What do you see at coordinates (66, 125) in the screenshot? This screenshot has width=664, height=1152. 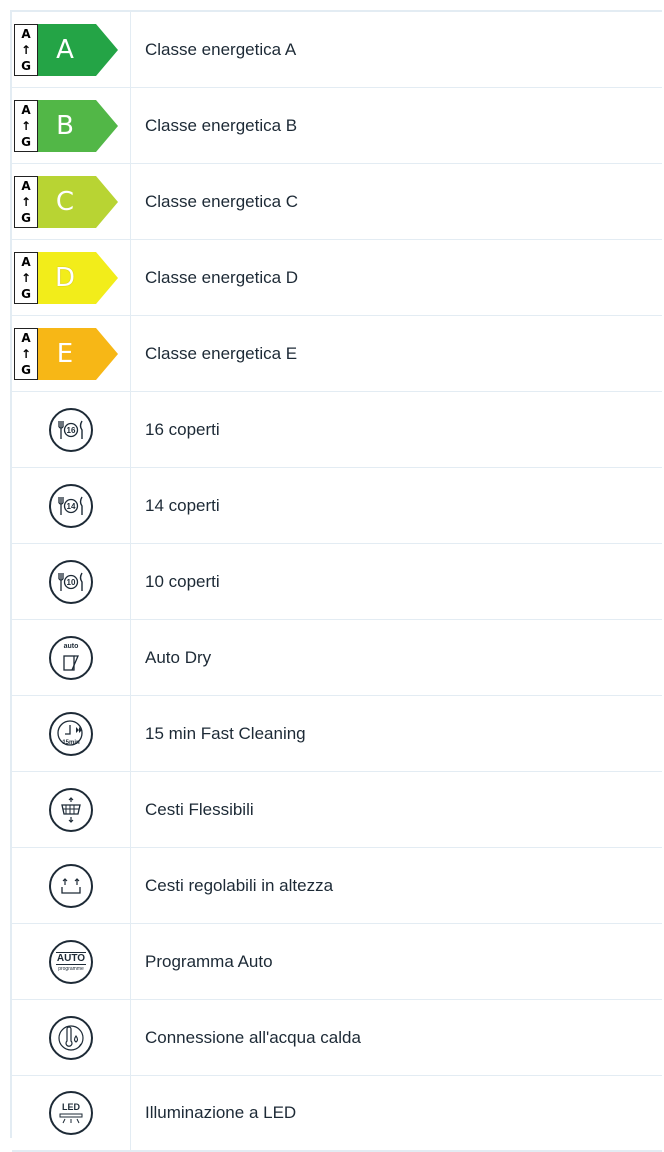 I see `energy-label-b-icon: A ↑ G B` at bounding box center [66, 125].